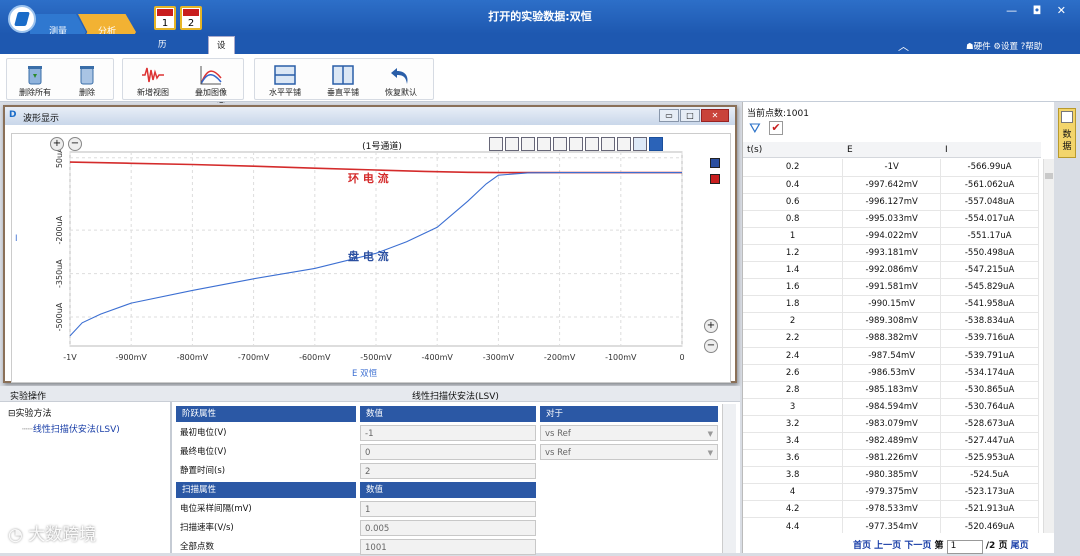 Image resolution: width=1080 pixels, height=556 pixels. What do you see at coordinates (891, 475) in the screenshot?
I see `table-row: 3.8 -980.385mV -524.5uA` at bounding box center [891, 475].